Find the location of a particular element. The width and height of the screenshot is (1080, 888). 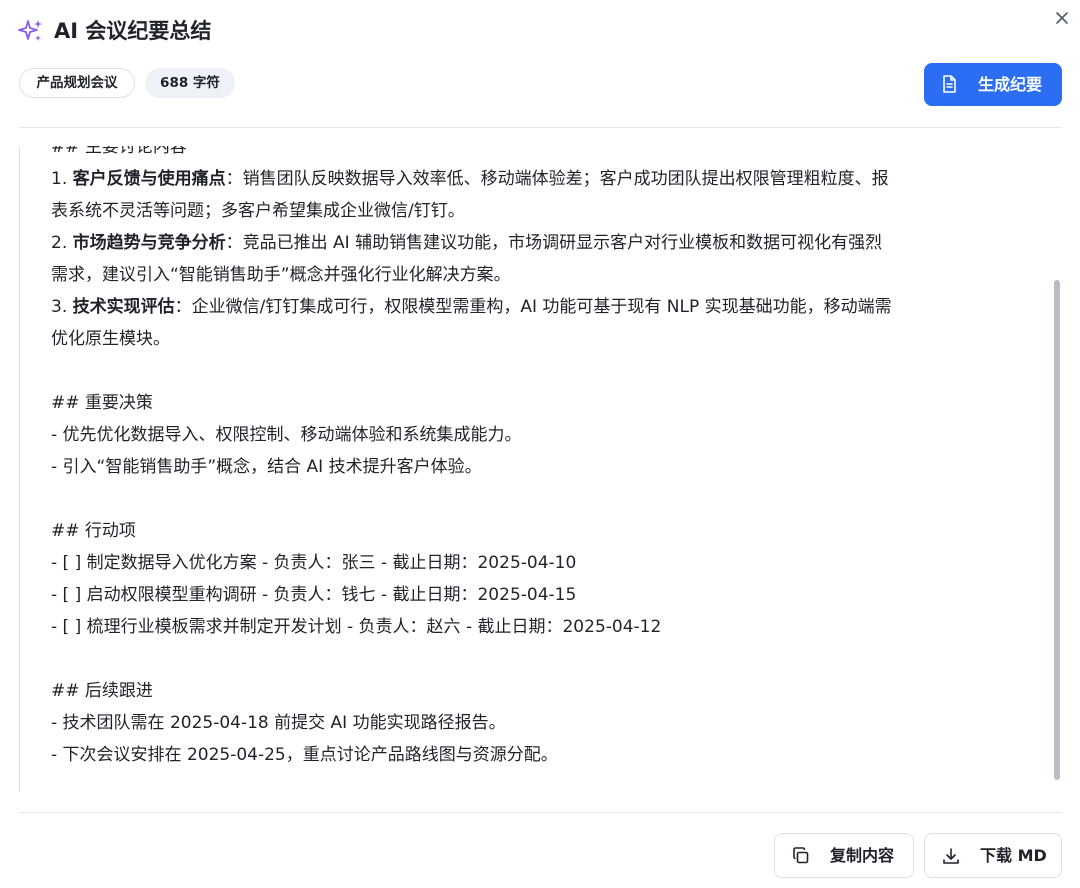

item-title: 市场趋势与竞争分析 is located at coordinates (149, 243).